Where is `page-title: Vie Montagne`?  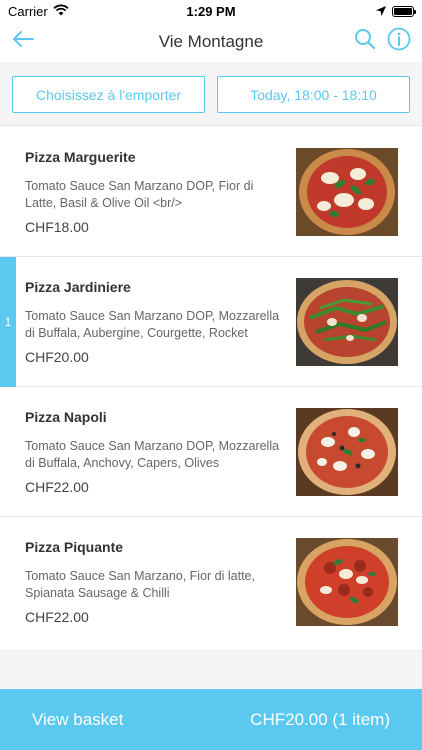
page-title: Vie Montagne is located at coordinates (211, 41).